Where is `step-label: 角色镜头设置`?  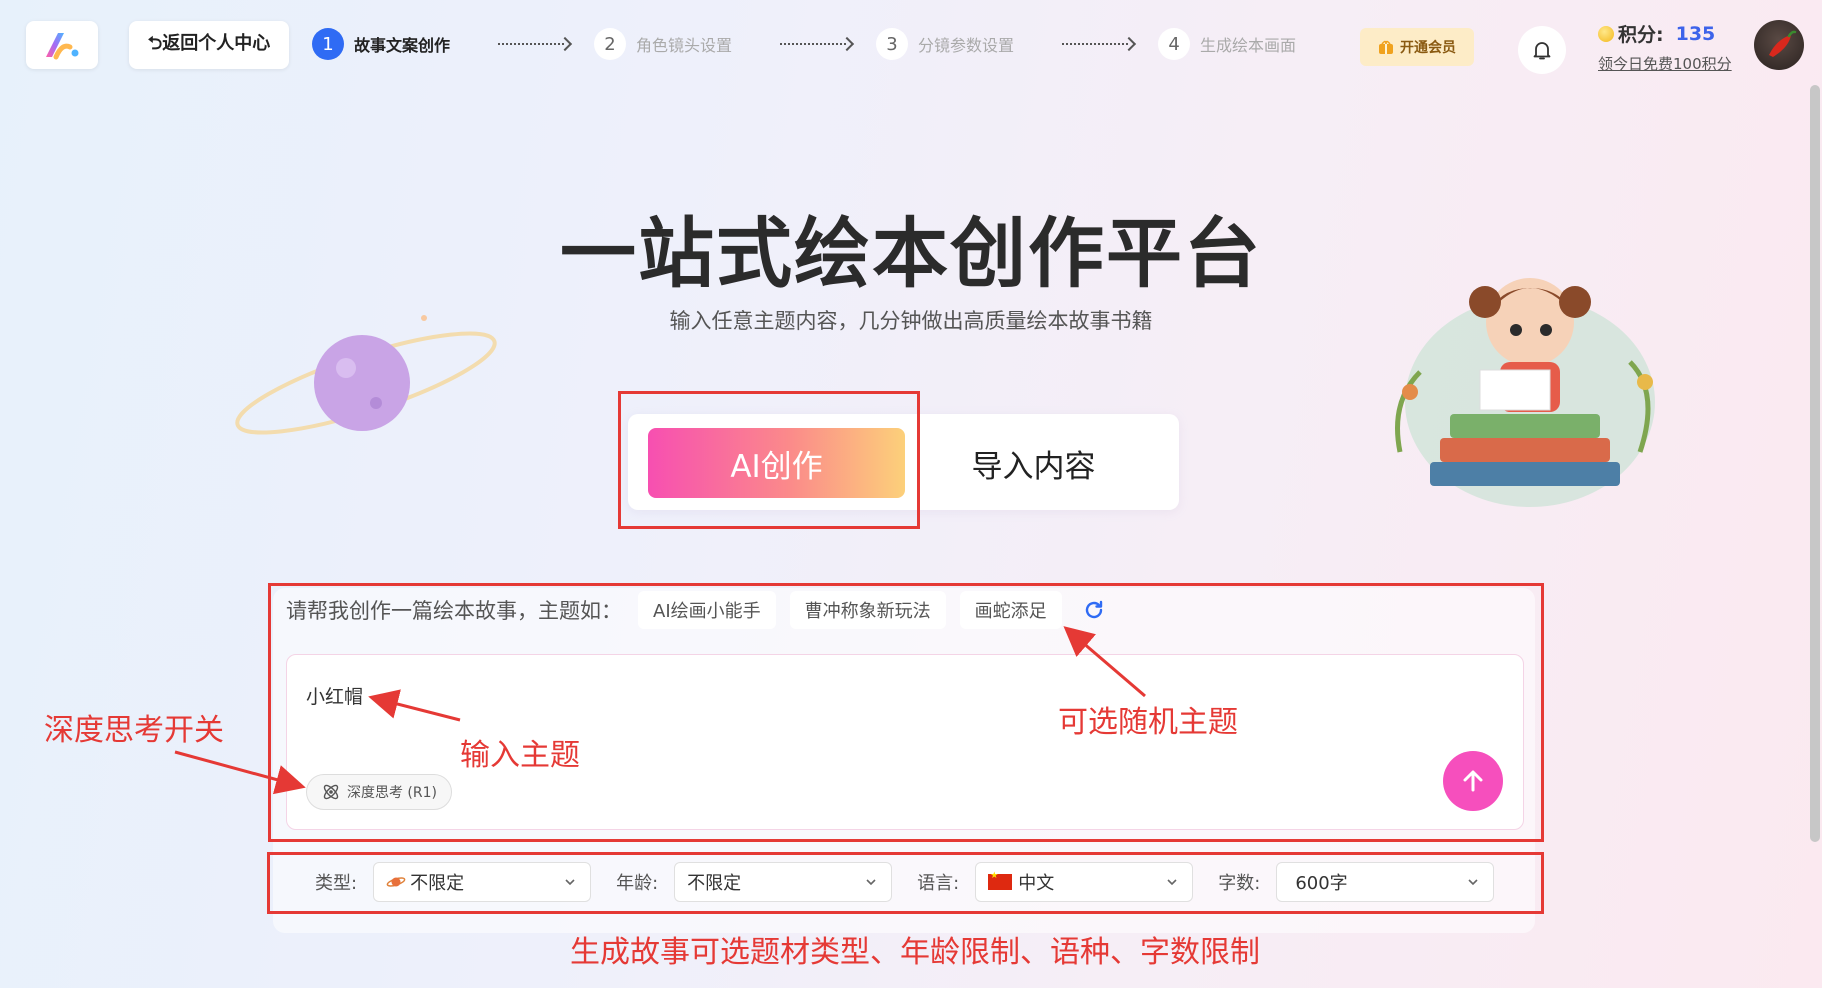 step-label: 角色镜头设置 is located at coordinates (684, 45).